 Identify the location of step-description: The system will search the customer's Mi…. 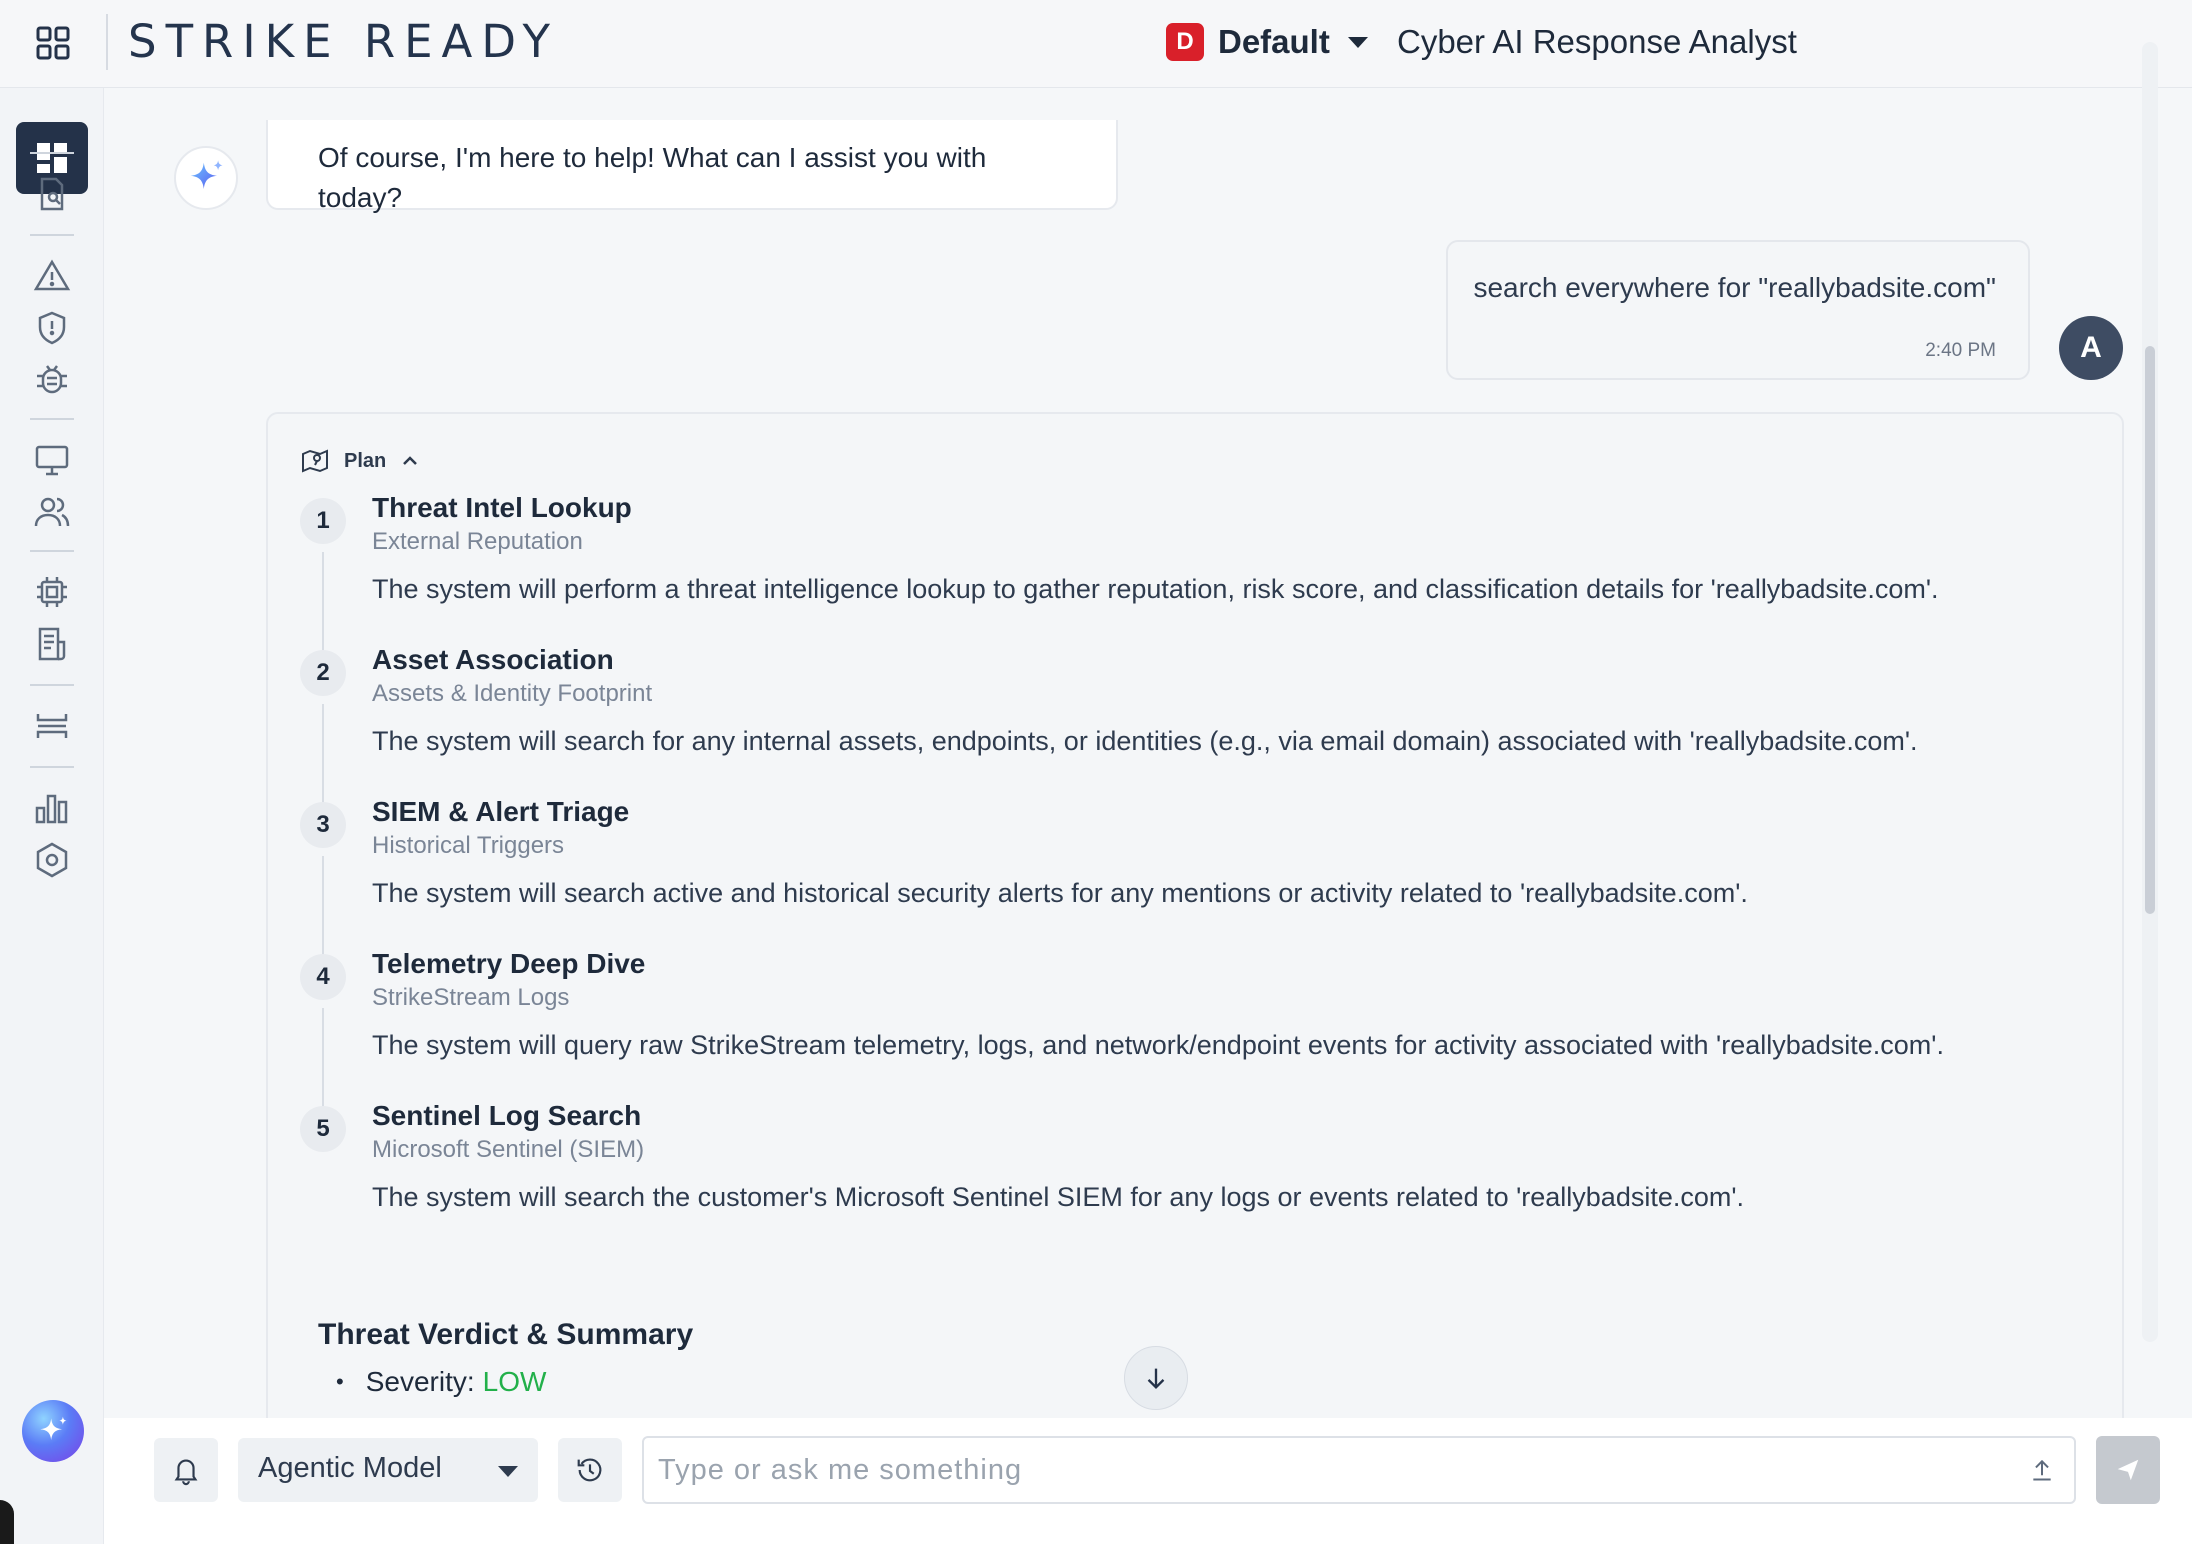
(1058, 1197).